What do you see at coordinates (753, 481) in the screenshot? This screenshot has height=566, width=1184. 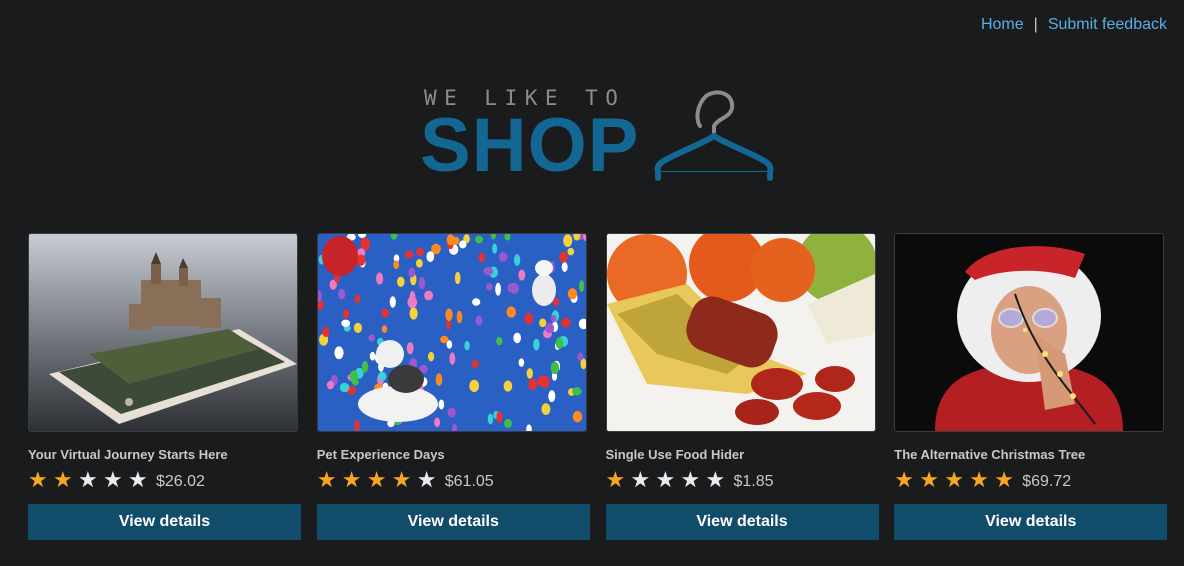 I see `product-price: $1.85` at bounding box center [753, 481].